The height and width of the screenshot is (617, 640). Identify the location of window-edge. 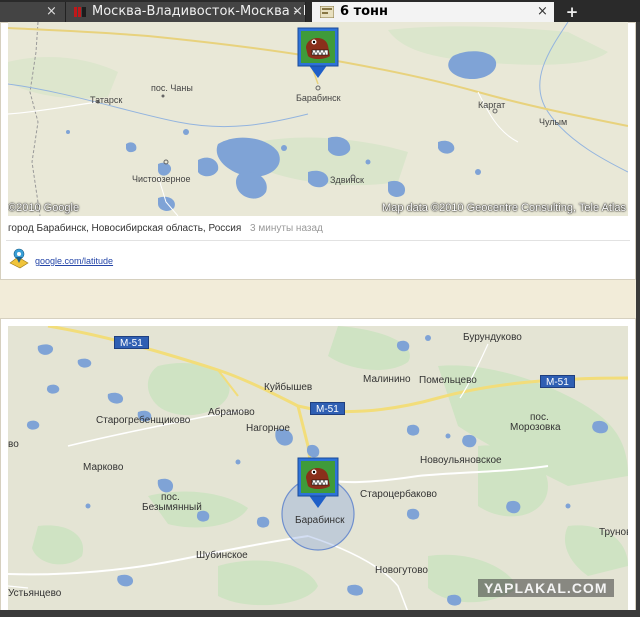
(638, 319).